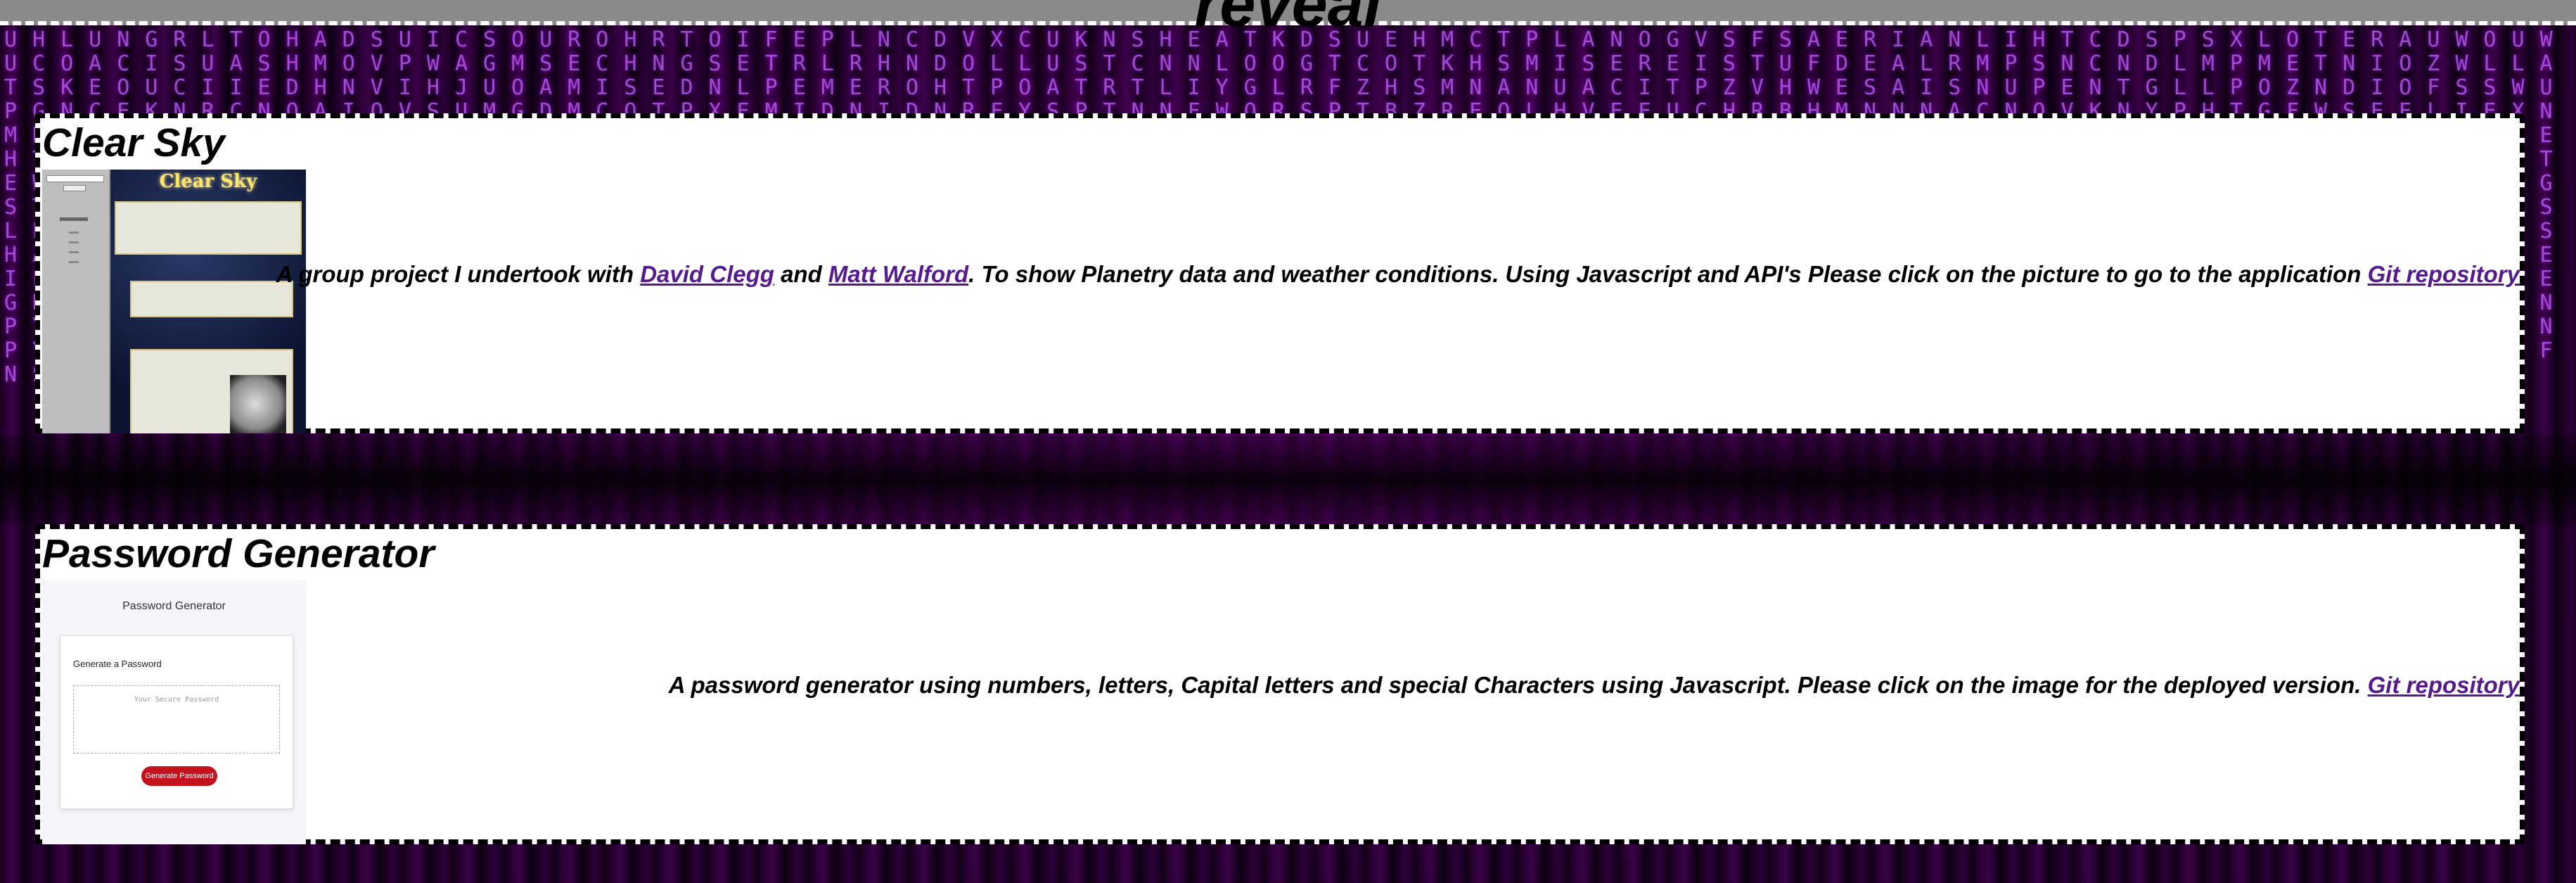 The width and height of the screenshot is (2576, 883). What do you see at coordinates (117, 664) in the screenshot?
I see `thumbnail-card-title: Generate a Password` at bounding box center [117, 664].